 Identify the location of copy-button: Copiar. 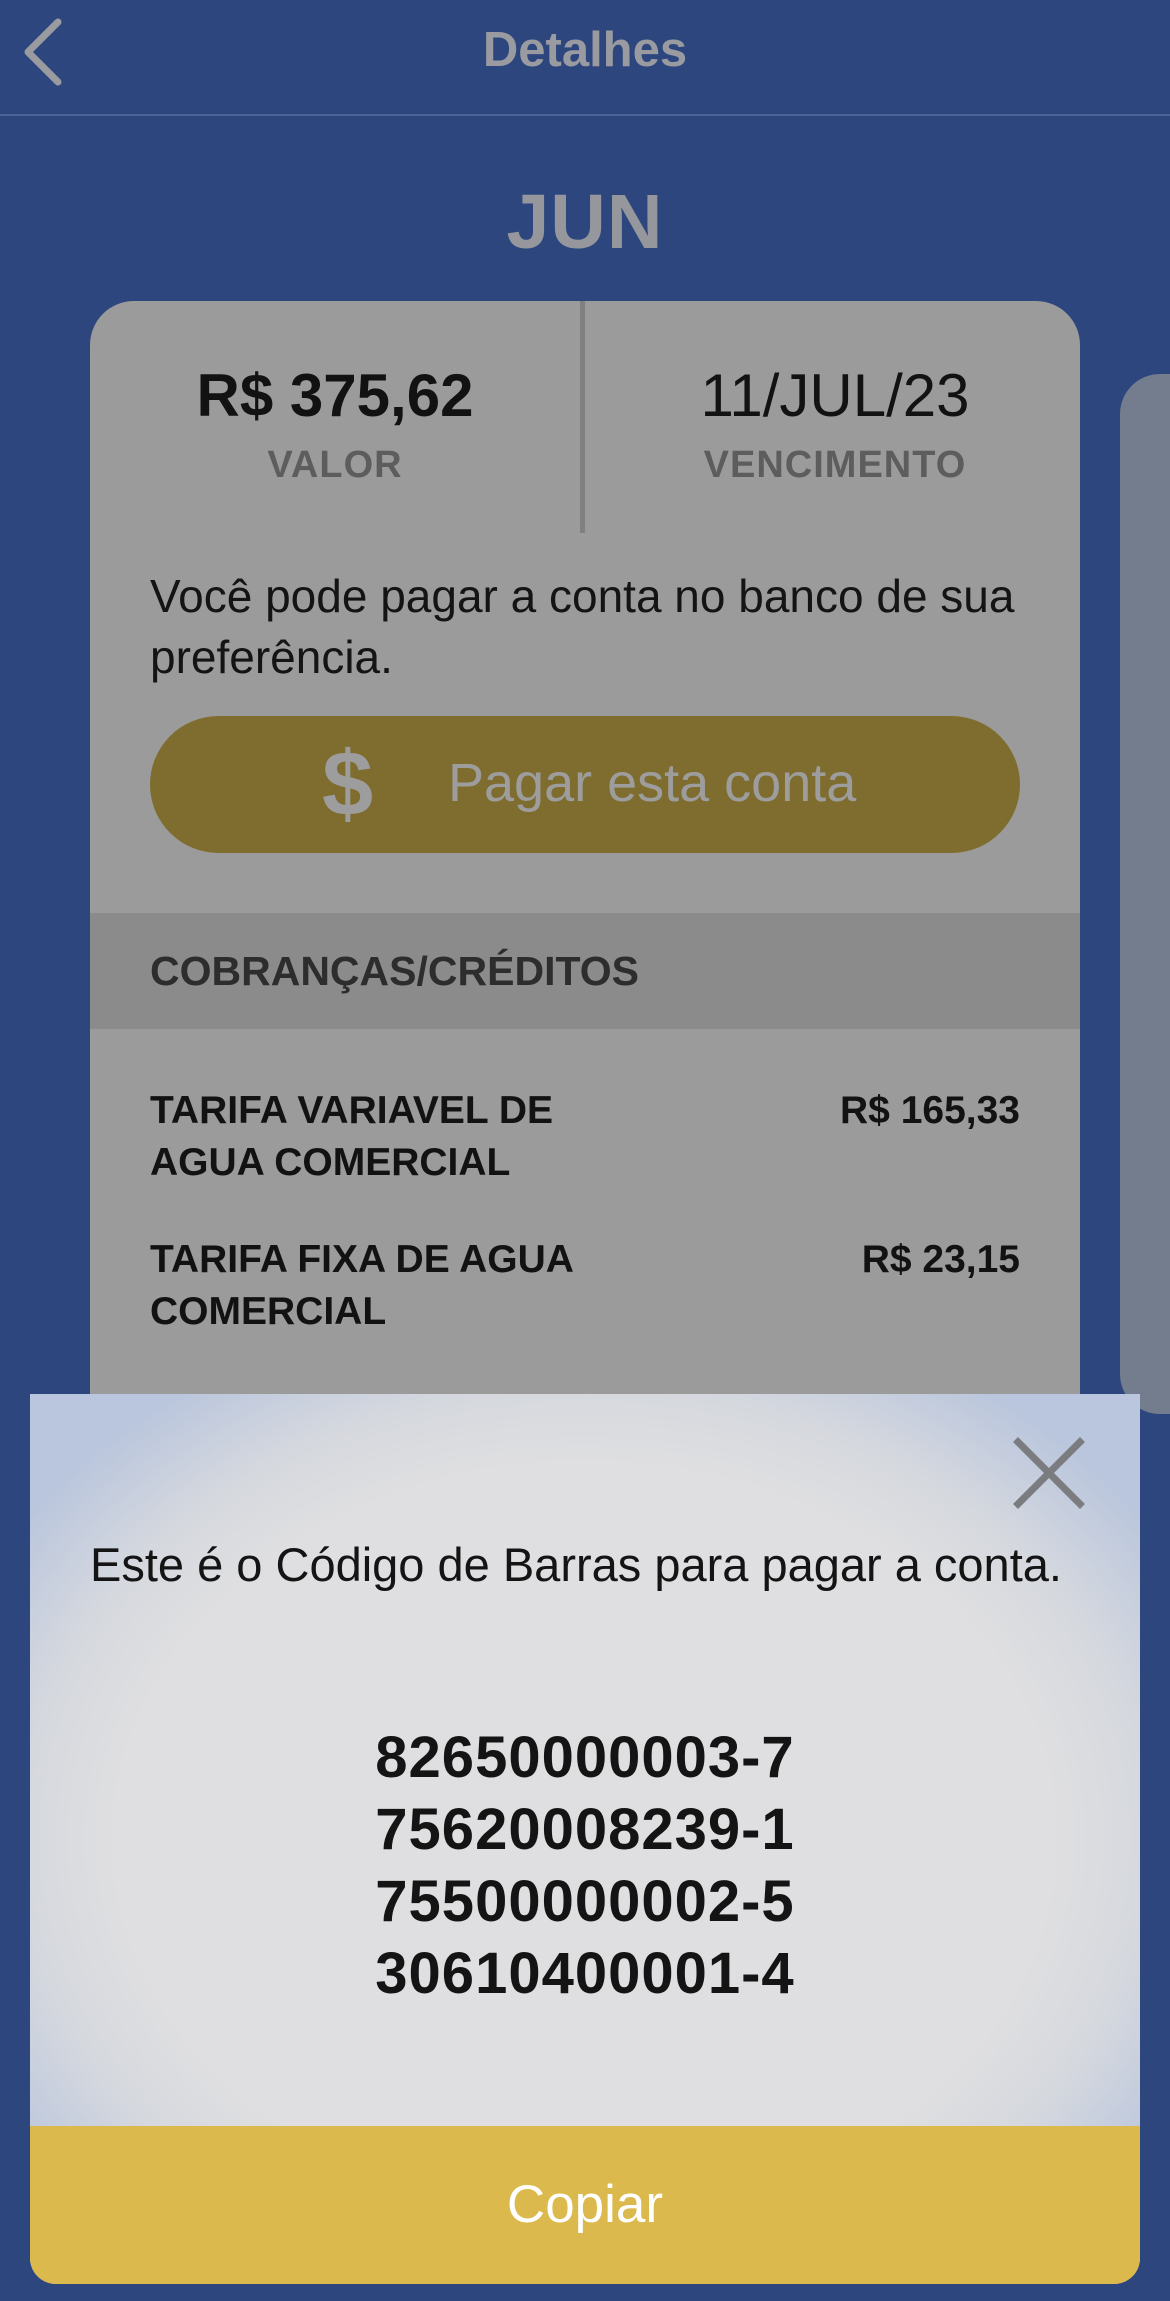
(585, 2205).